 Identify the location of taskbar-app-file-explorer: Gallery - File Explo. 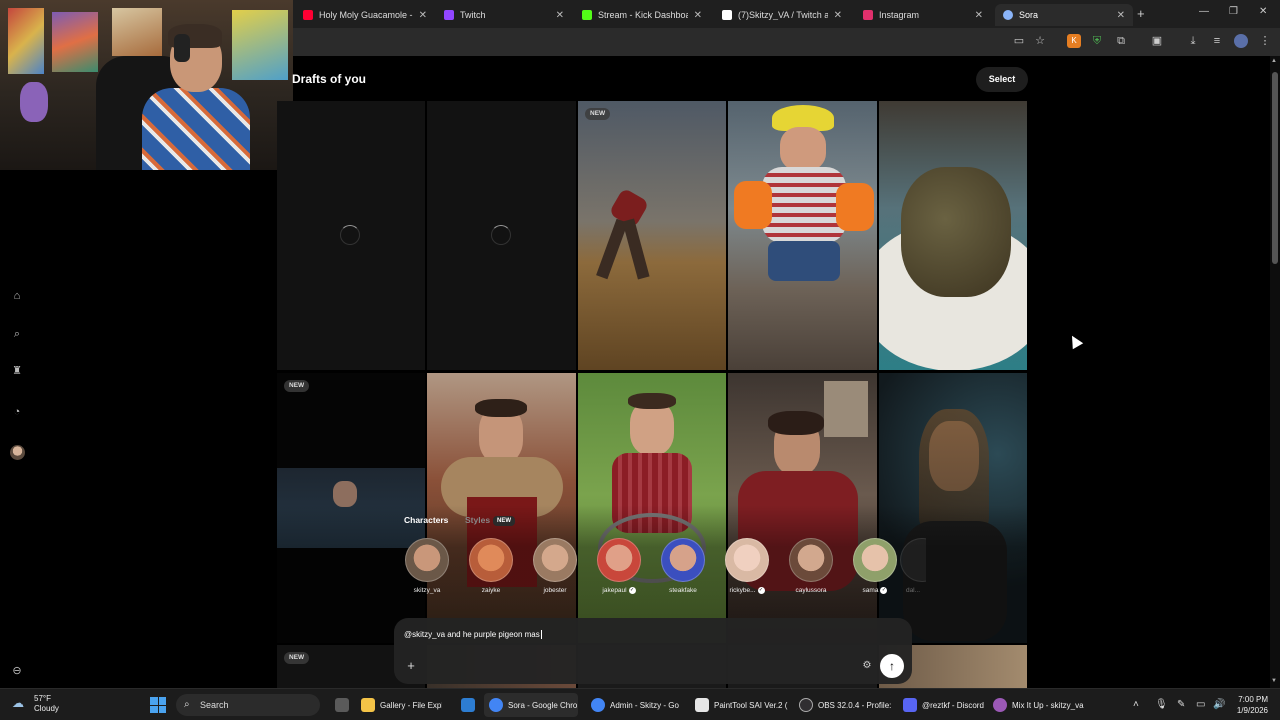
(399, 705).